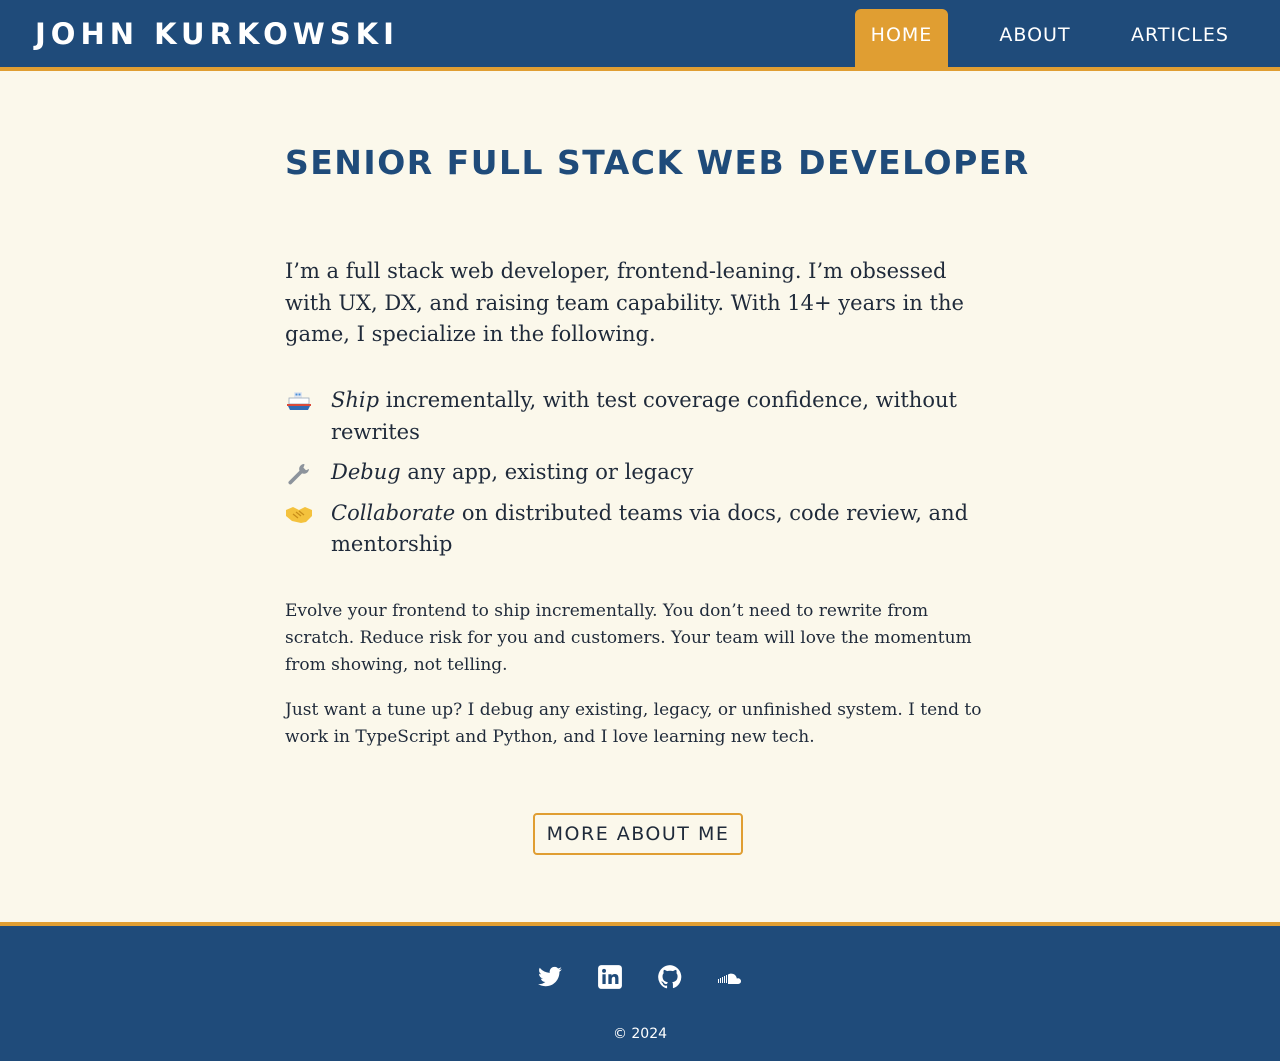  Describe the element at coordinates (299, 514) in the screenshot. I see `handshake-icon` at that location.